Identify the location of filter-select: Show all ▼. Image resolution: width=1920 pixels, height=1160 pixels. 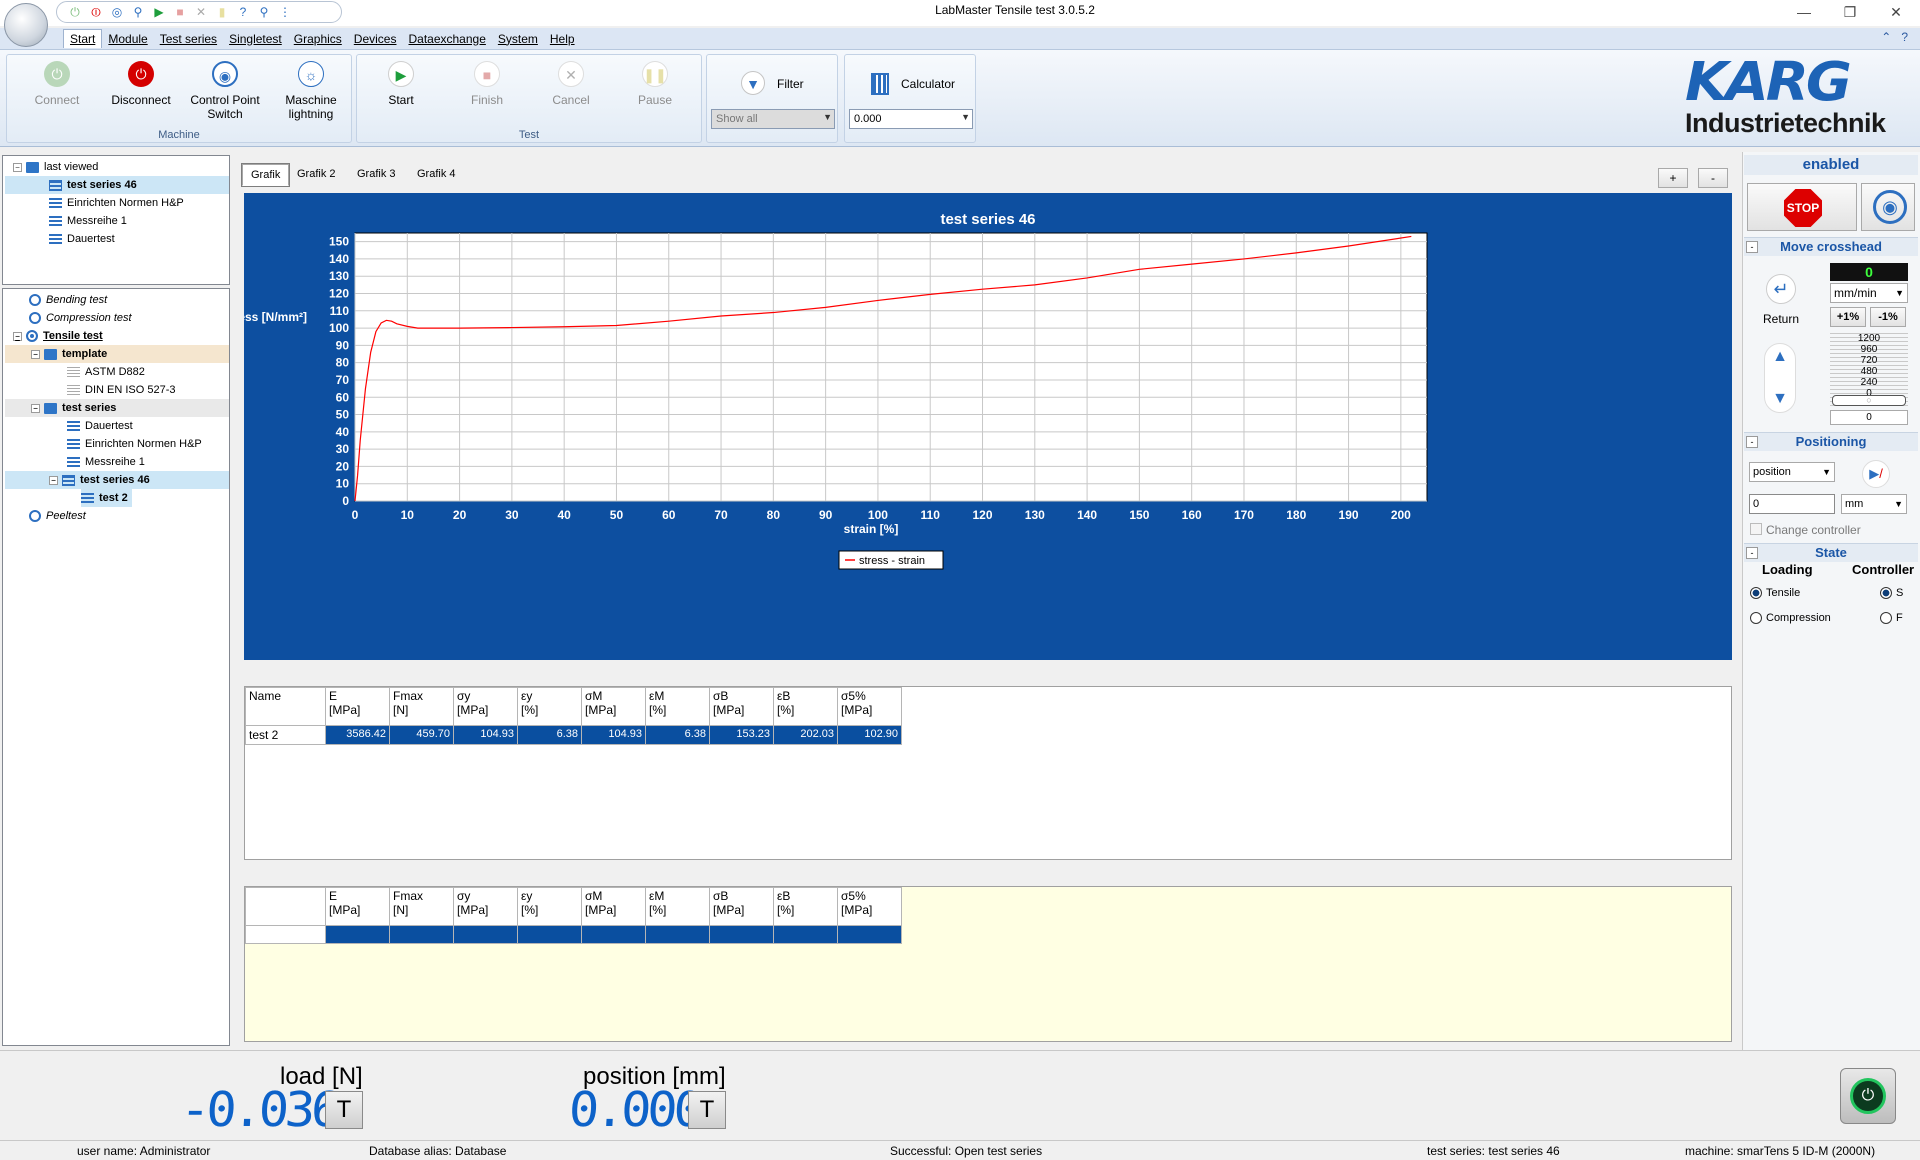
(773, 119).